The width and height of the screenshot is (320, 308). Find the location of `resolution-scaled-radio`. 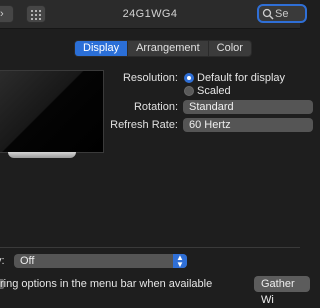

resolution-scaled-radio is located at coordinates (189, 91).